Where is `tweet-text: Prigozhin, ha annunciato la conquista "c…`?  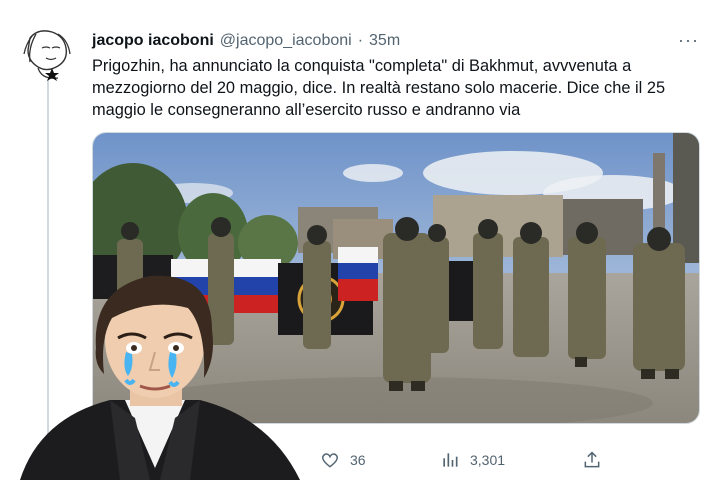 tweet-text: Prigozhin, ha annunciato la conquista "c… is located at coordinates (379, 88).